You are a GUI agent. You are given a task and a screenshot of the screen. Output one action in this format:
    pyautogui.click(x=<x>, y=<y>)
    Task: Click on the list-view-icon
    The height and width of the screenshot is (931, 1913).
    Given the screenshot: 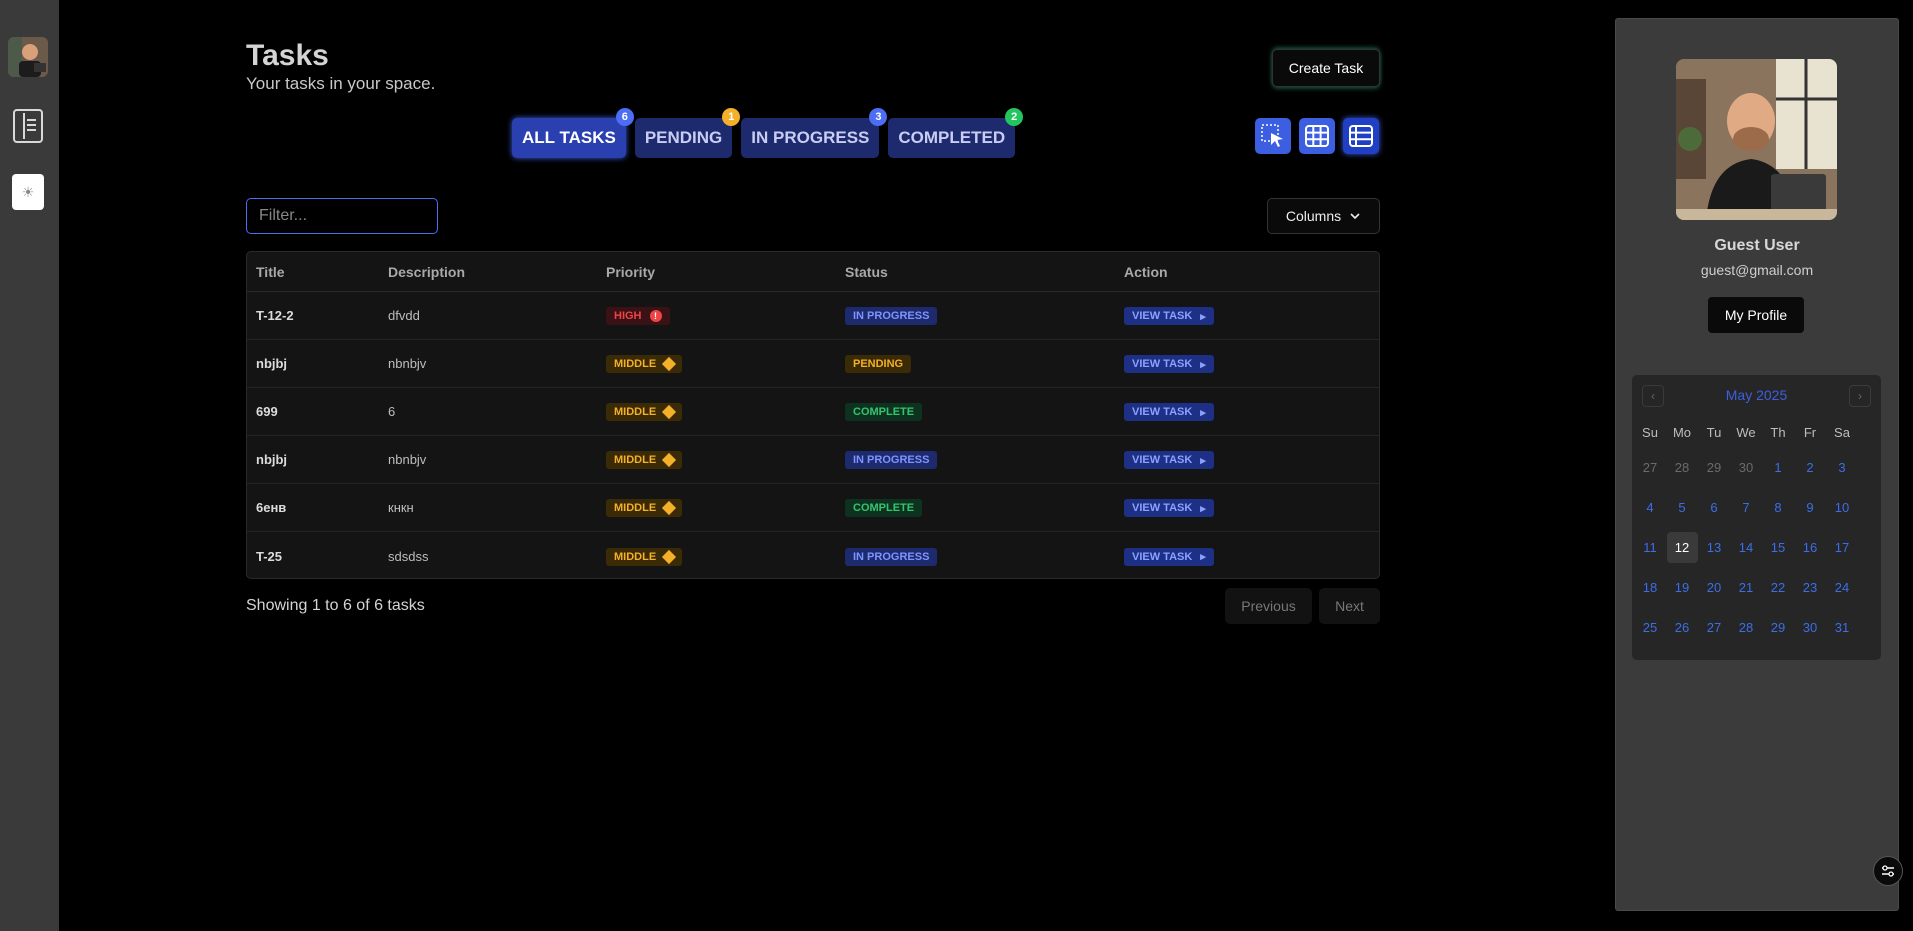 What is the action you would take?
    pyautogui.click(x=1361, y=136)
    